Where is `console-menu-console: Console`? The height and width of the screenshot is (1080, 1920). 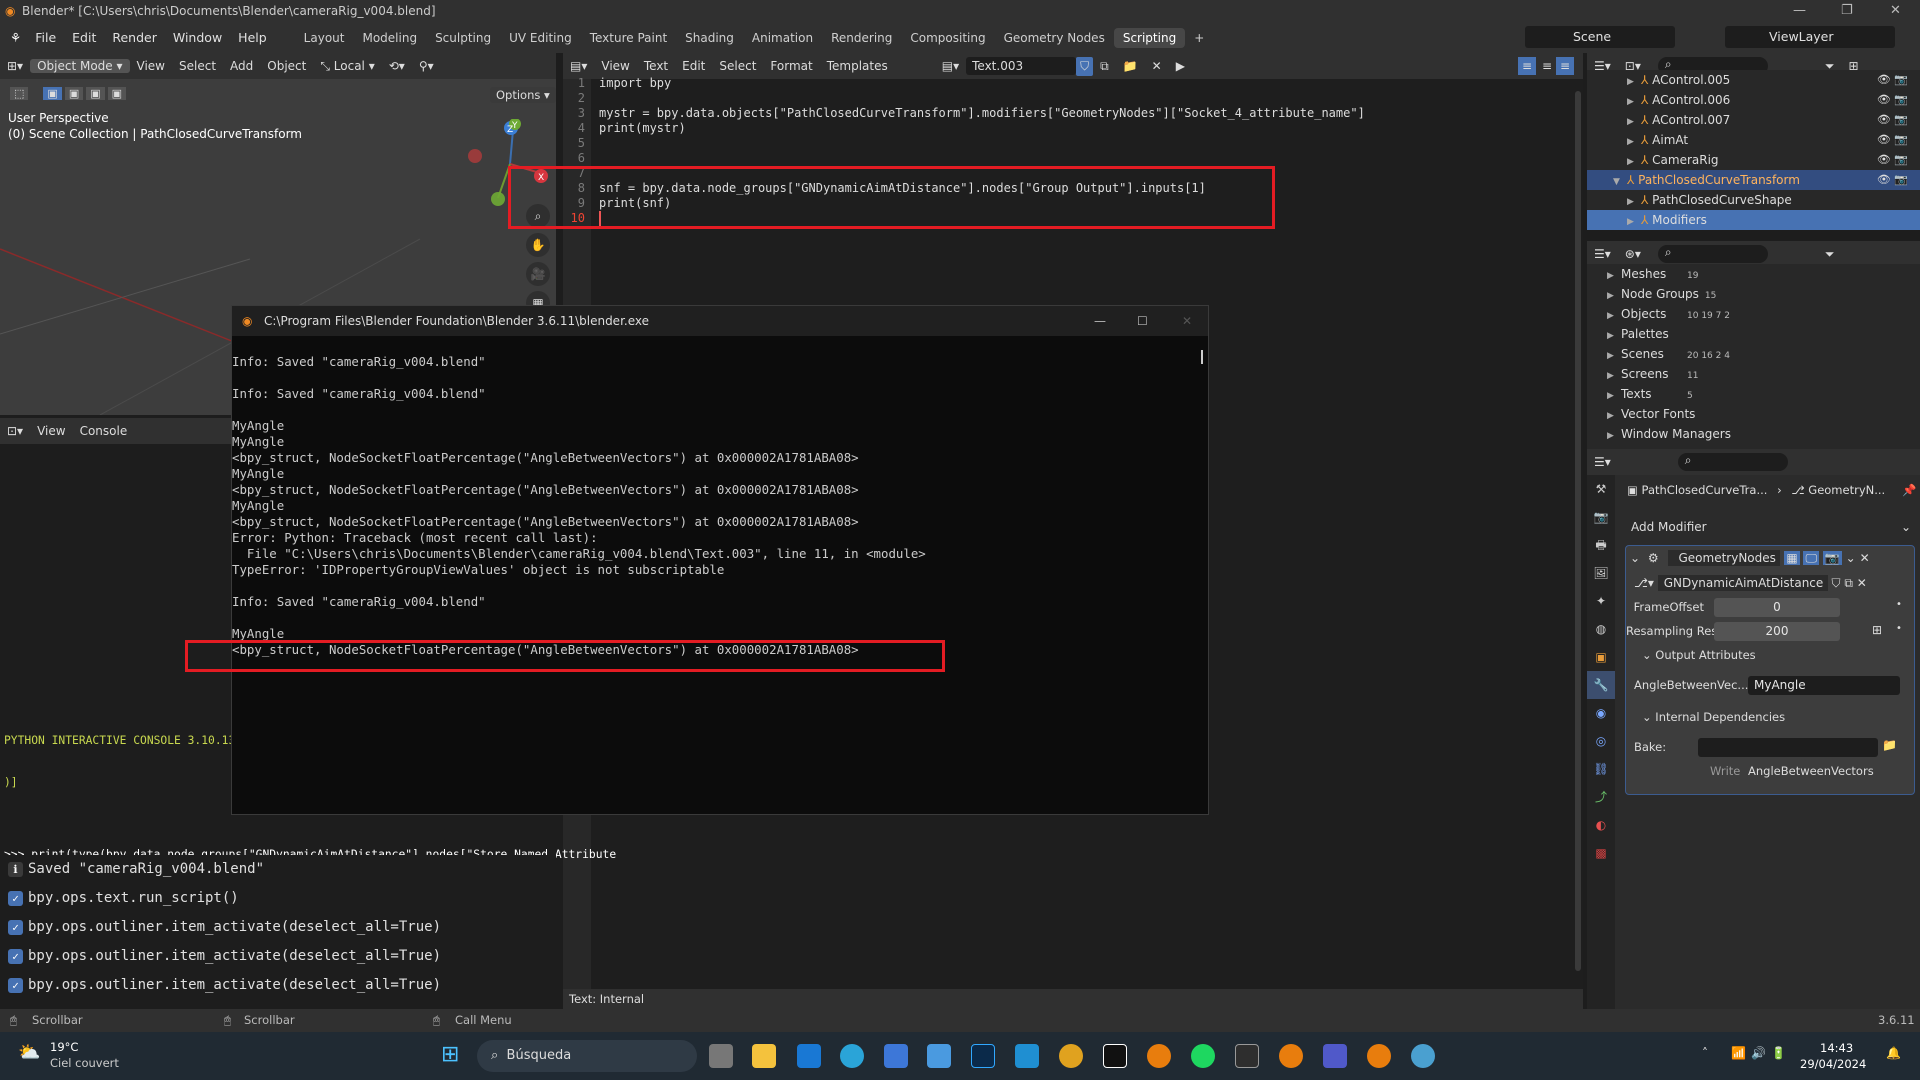 console-menu-console: Console is located at coordinates (104, 431).